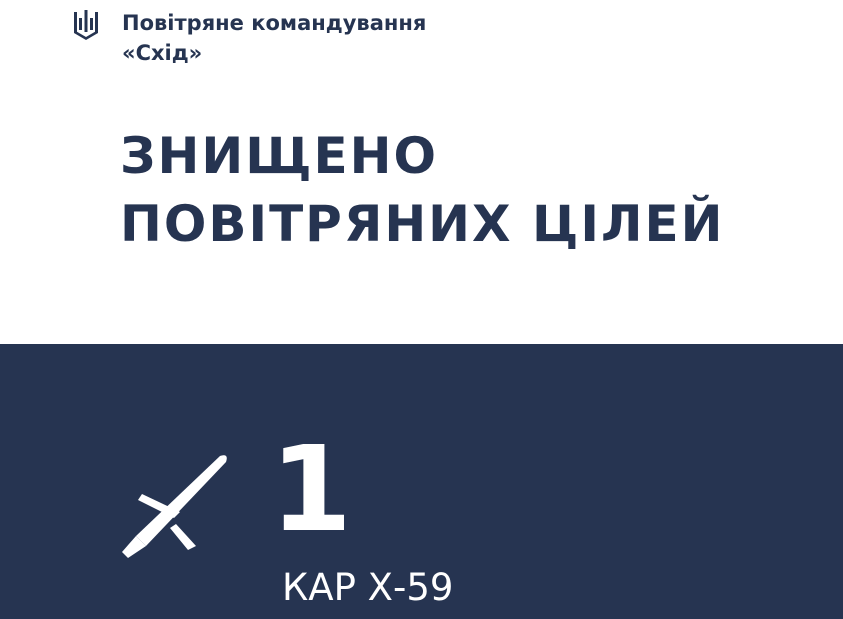 This screenshot has width=843, height=619. I want to click on headline-line-1: ЗНИЩЕНО, so click(279, 156).